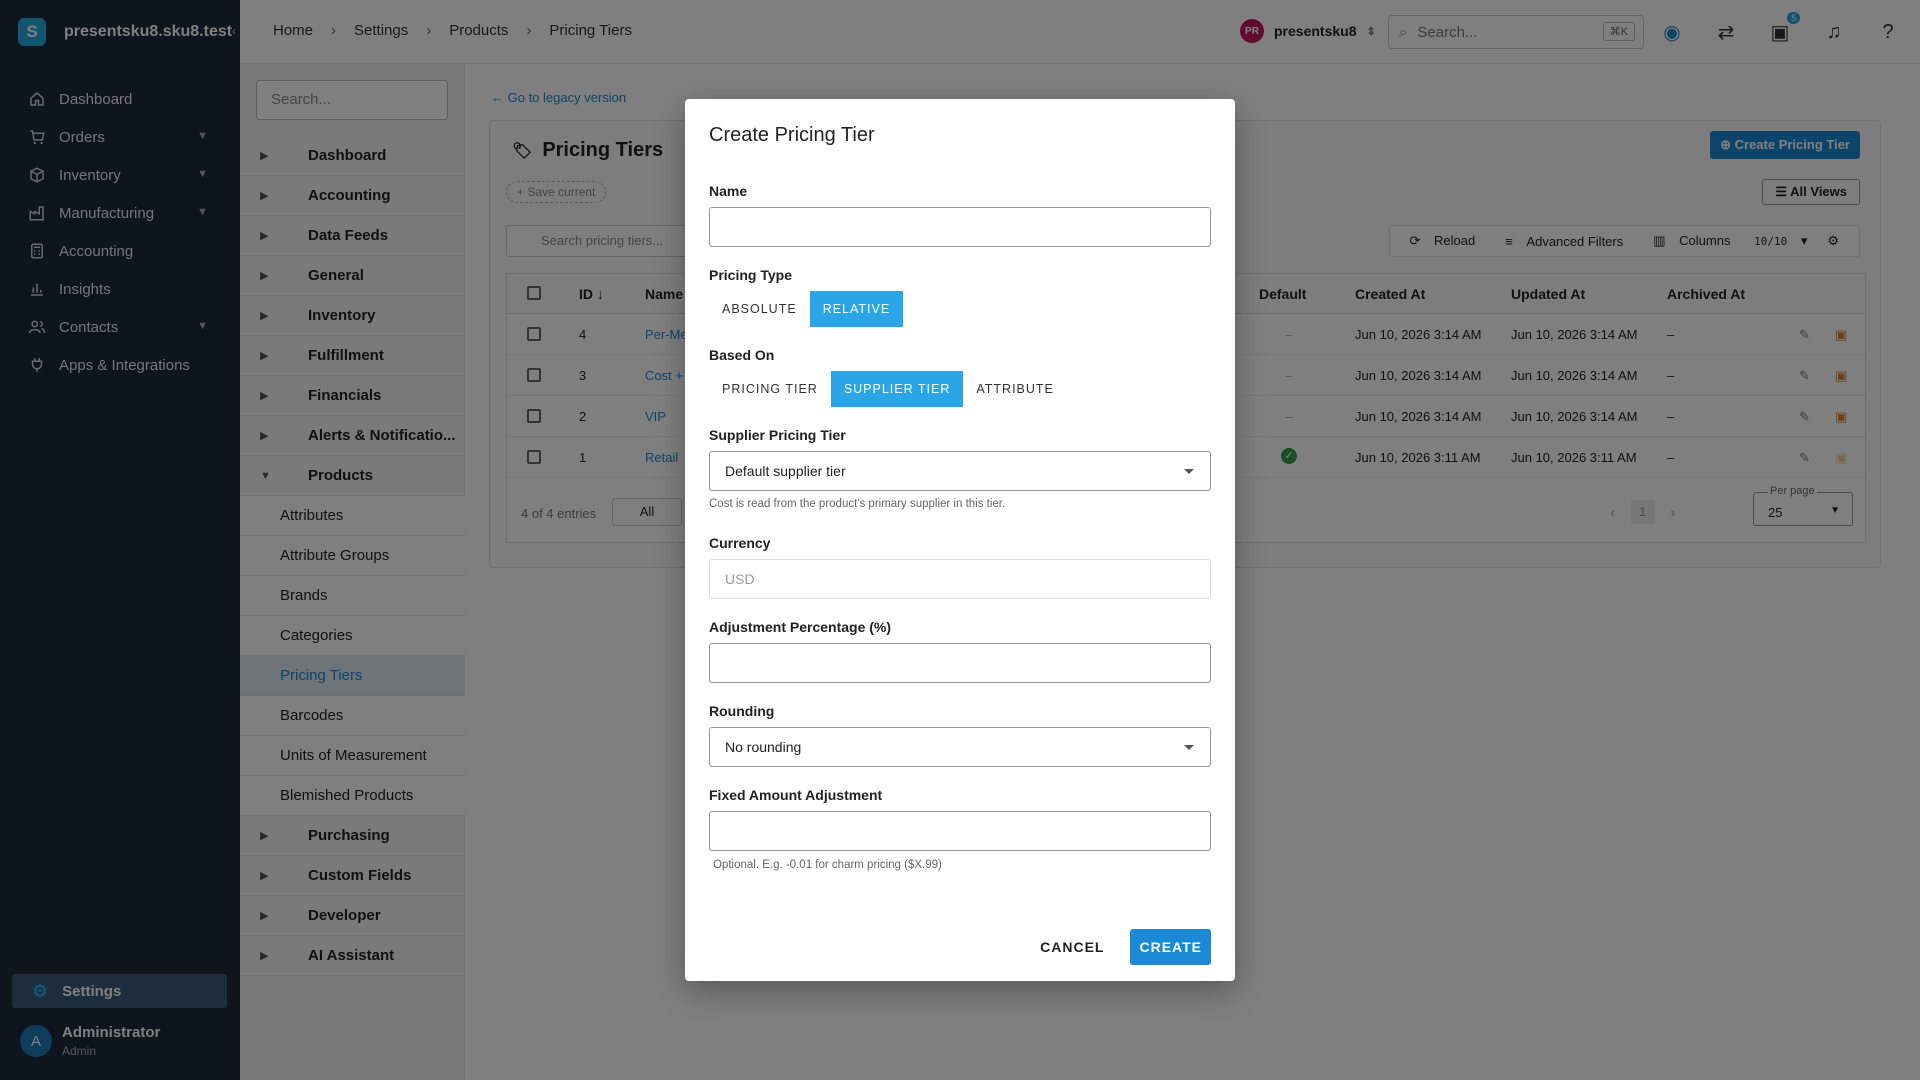 The width and height of the screenshot is (1920, 1080). Describe the element at coordinates (740, 543) in the screenshot. I see `currency-label: Currency` at that location.